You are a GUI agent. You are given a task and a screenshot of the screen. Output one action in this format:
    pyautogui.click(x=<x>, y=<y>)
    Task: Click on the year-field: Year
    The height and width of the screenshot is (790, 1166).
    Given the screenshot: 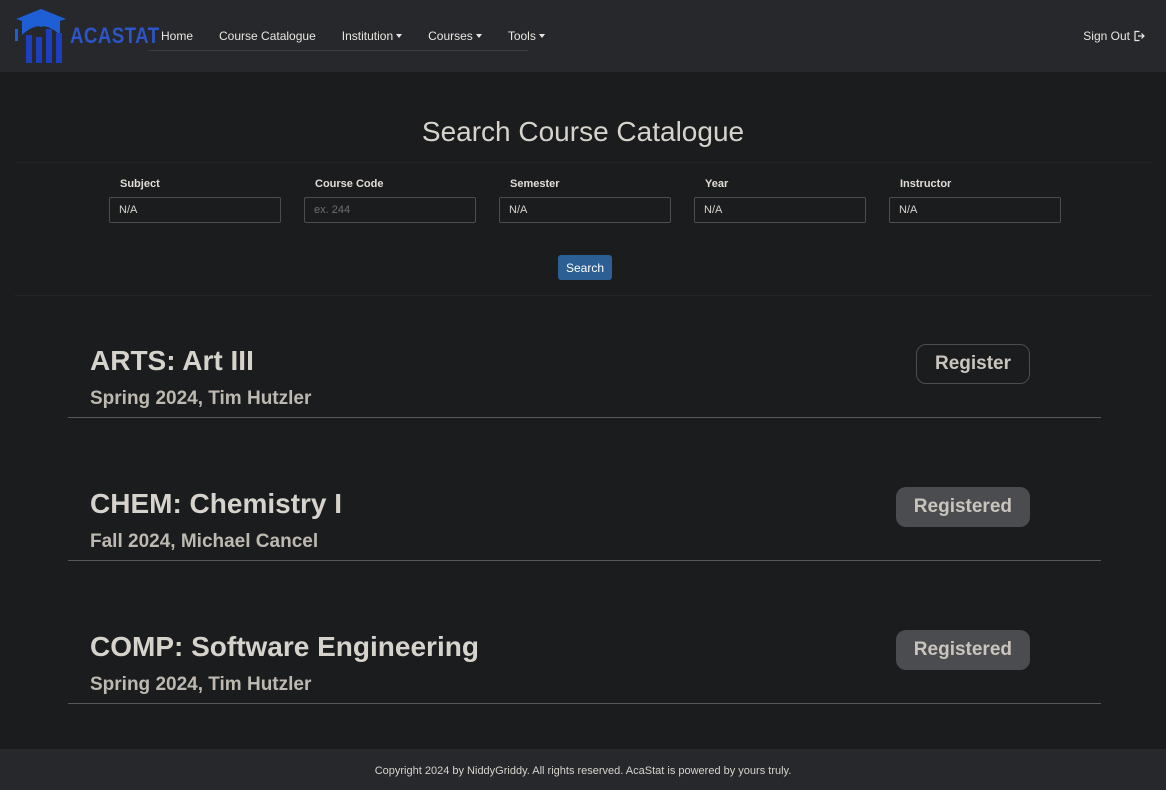 What is the action you would take?
    pyautogui.click(x=780, y=200)
    